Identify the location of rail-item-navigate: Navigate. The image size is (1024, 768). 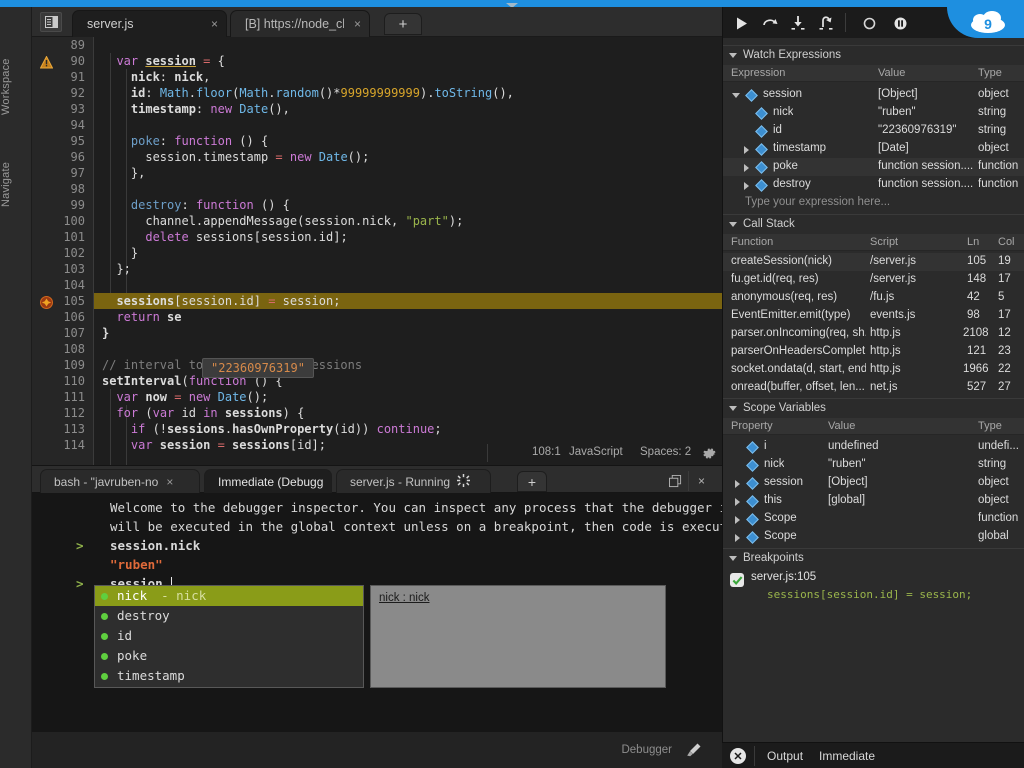
(16, 167).